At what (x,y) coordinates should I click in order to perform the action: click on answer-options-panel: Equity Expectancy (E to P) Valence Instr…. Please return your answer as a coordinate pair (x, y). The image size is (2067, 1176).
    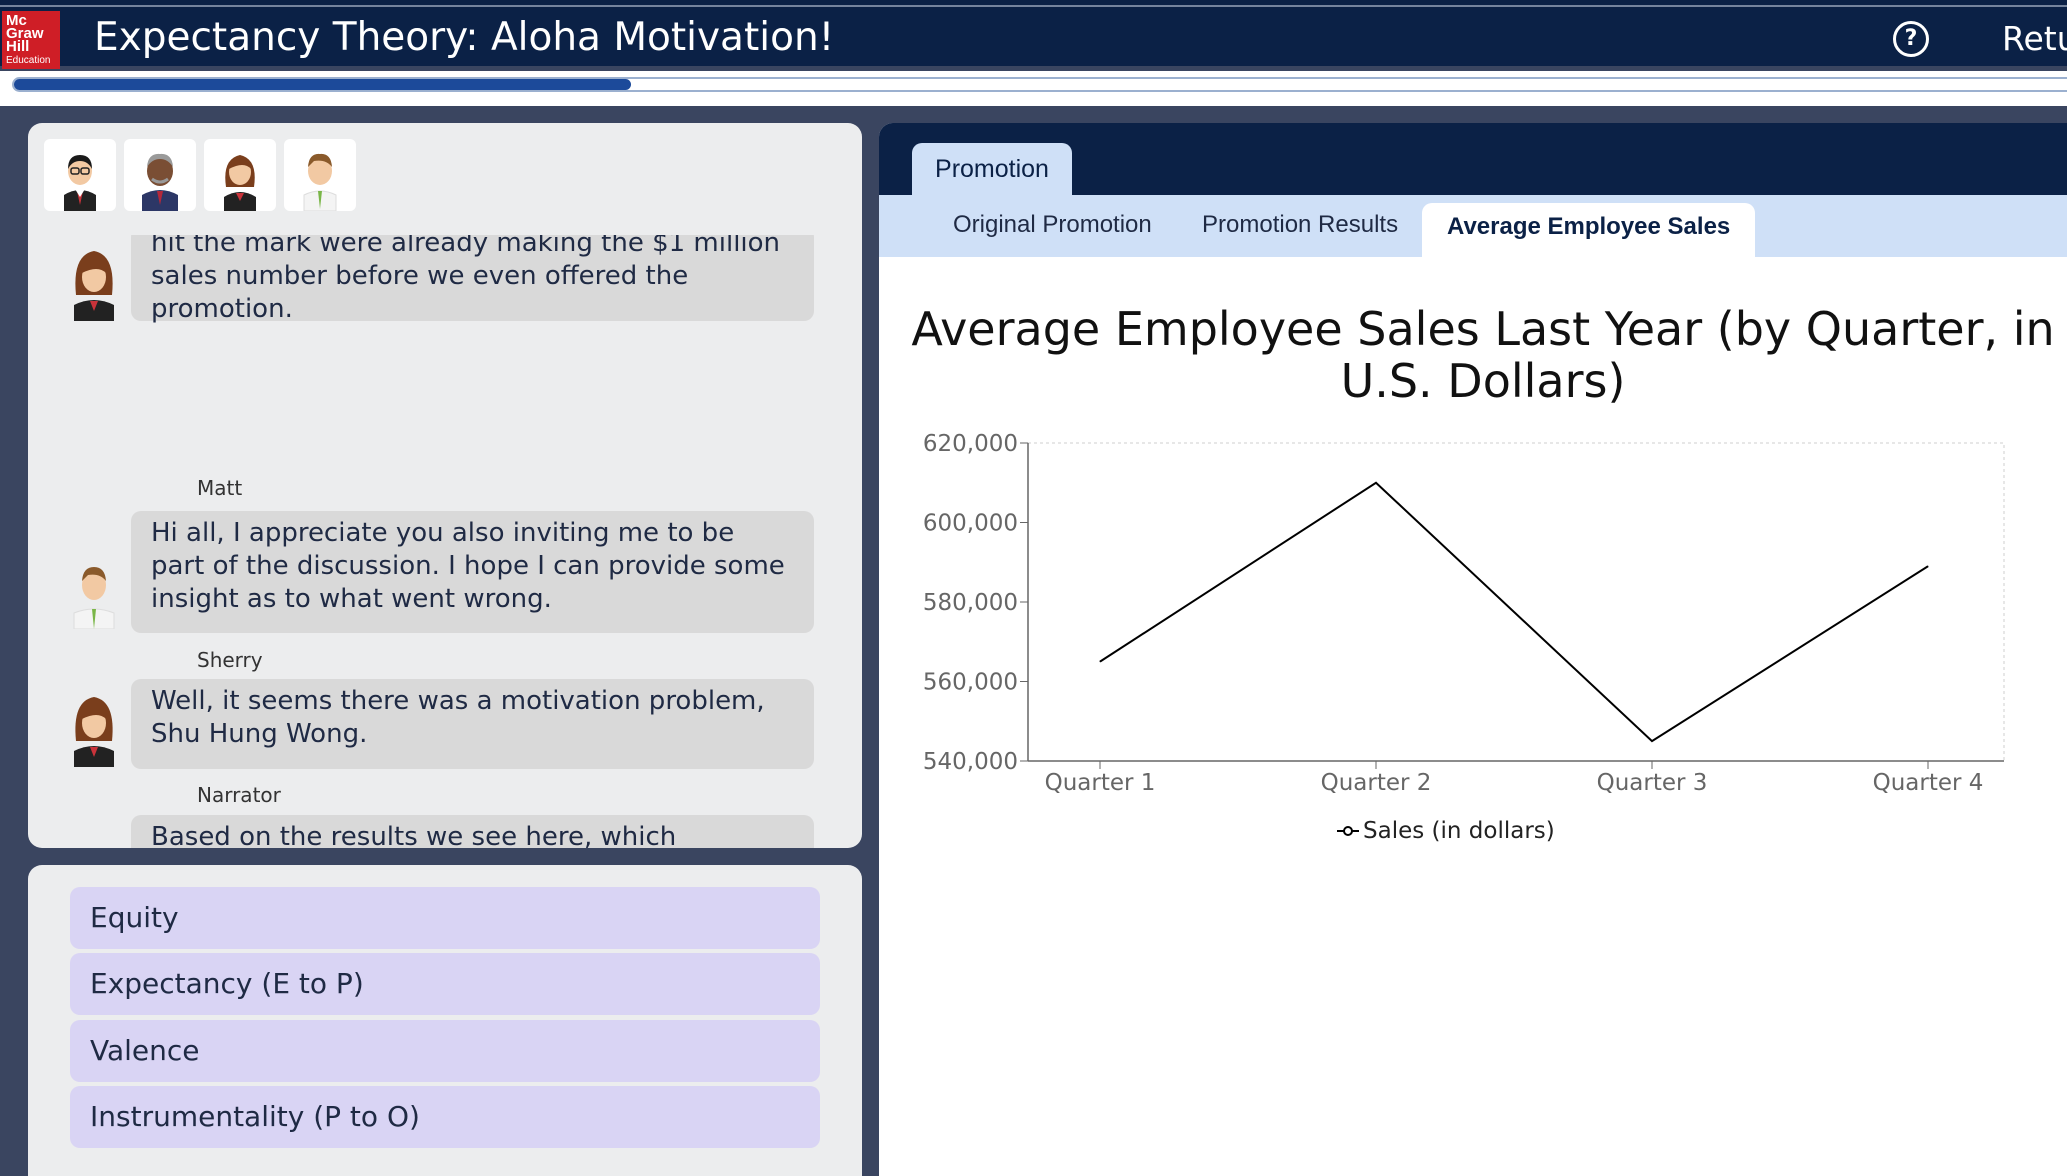
    Looking at the image, I should click on (445, 1020).